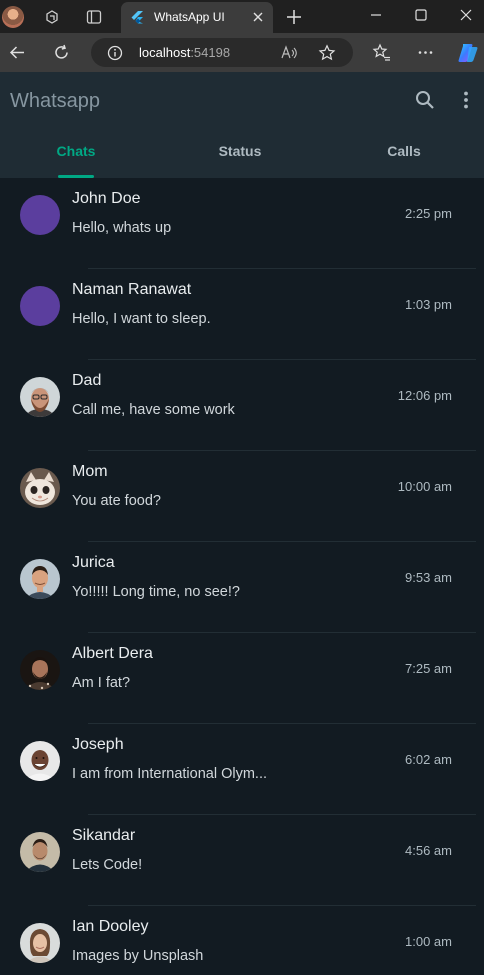 Image resolution: width=484 pixels, height=975 pixels. I want to click on tab-calls: Calls, so click(404, 154).